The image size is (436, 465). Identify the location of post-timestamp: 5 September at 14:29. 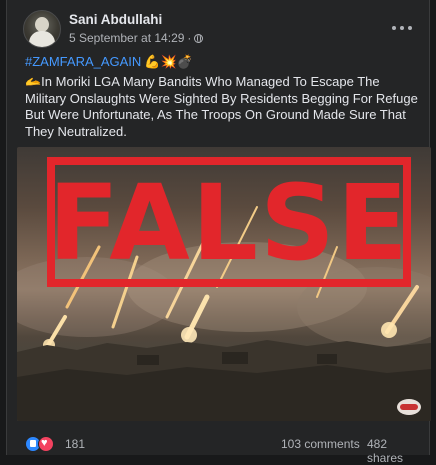
(126, 38).